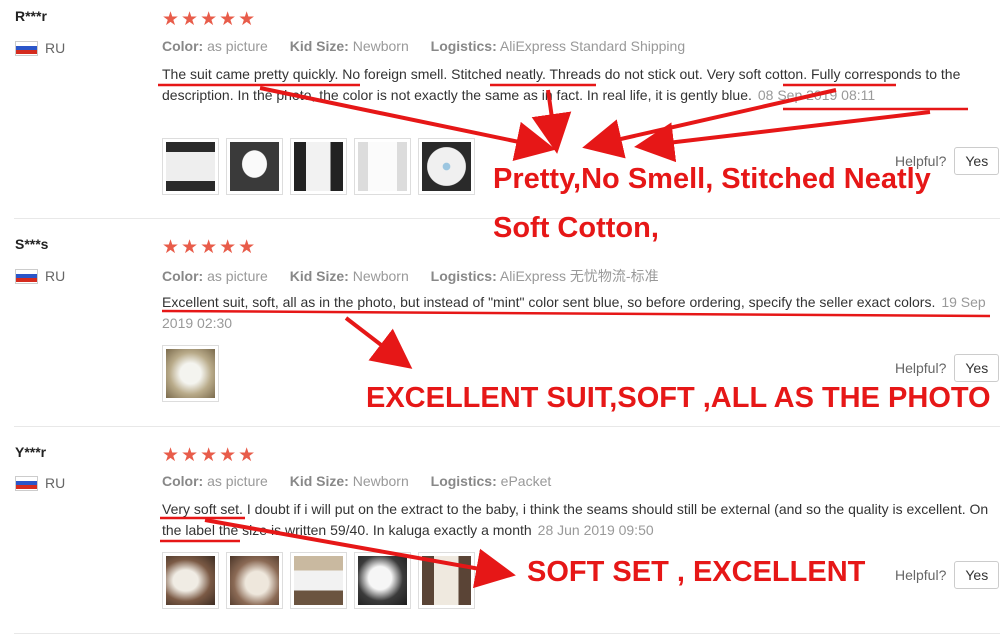  Describe the element at coordinates (592, 46) in the screenshot. I see `logistics-value: AliExpress Standard Shipping` at that location.